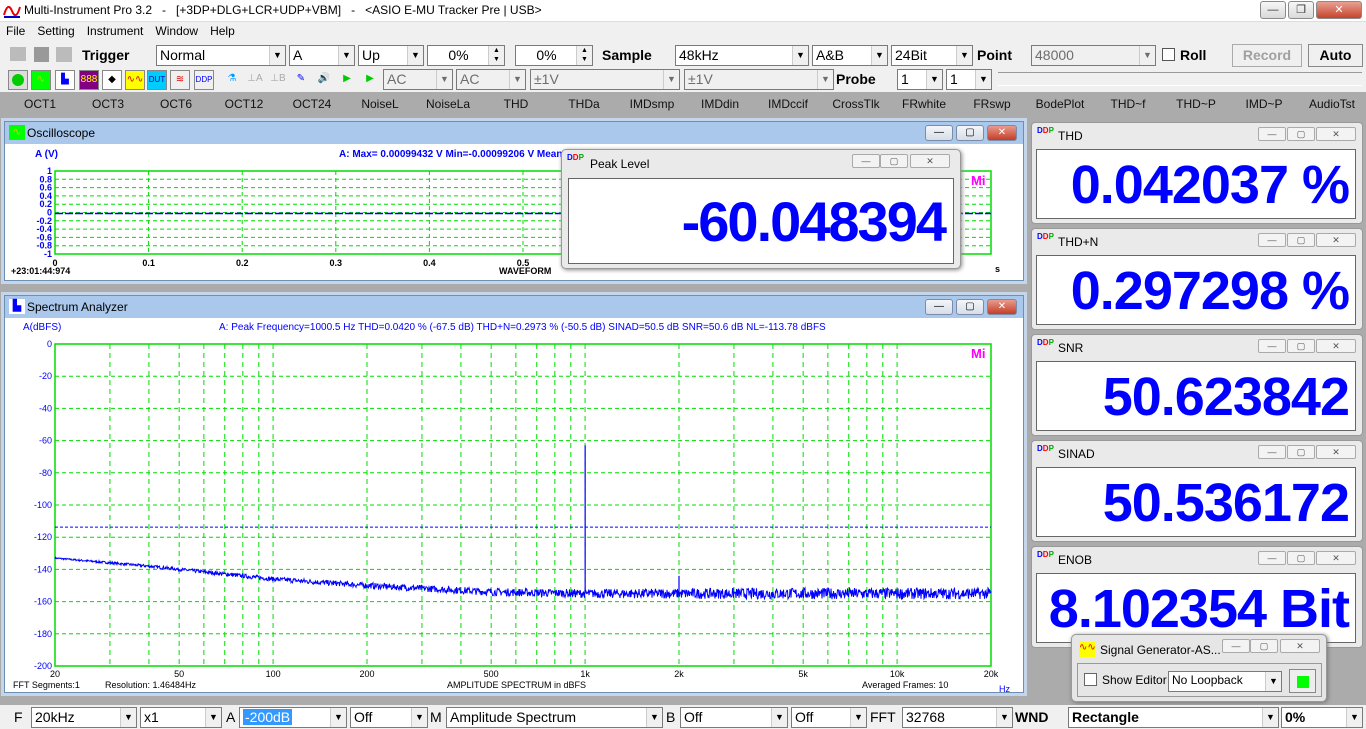 The width and height of the screenshot is (1366, 729). Describe the element at coordinates (829, 717) in the screenshot. I see `b-option2-select: Off ▼` at that location.